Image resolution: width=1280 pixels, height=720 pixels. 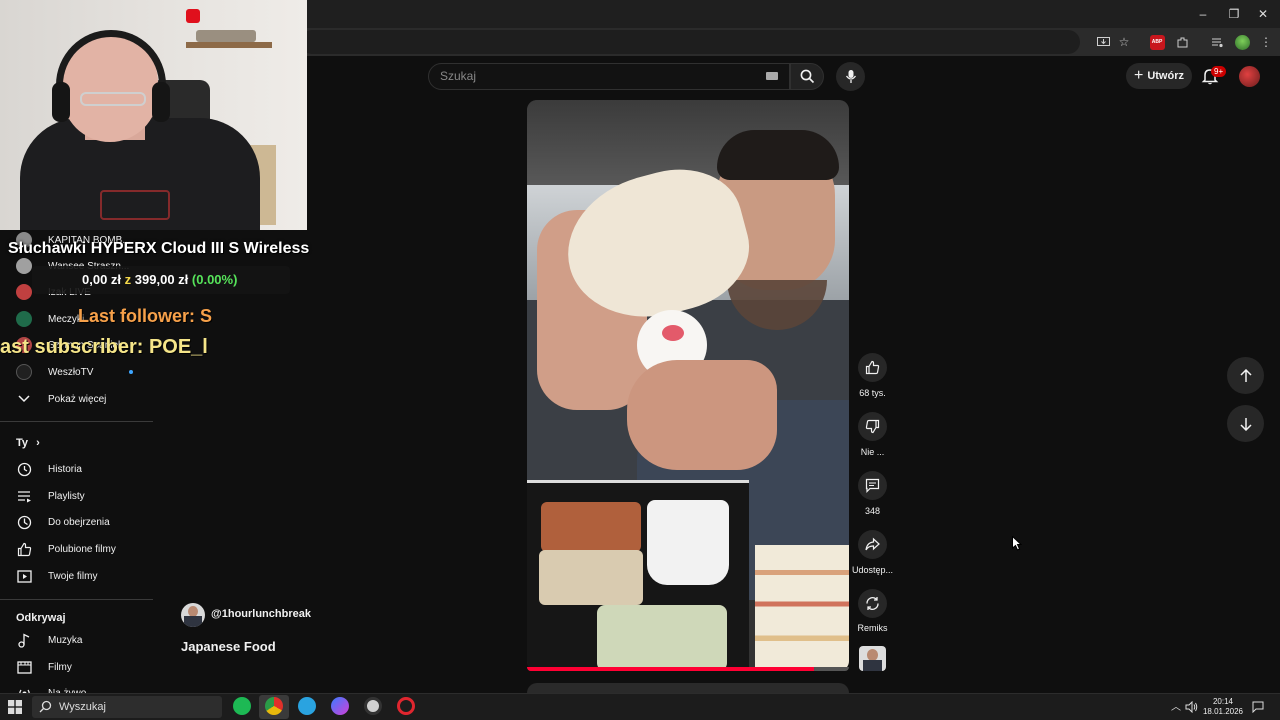 What do you see at coordinates (1223, 711) in the screenshot?
I see `clock-date: 18.01.2026` at bounding box center [1223, 711].